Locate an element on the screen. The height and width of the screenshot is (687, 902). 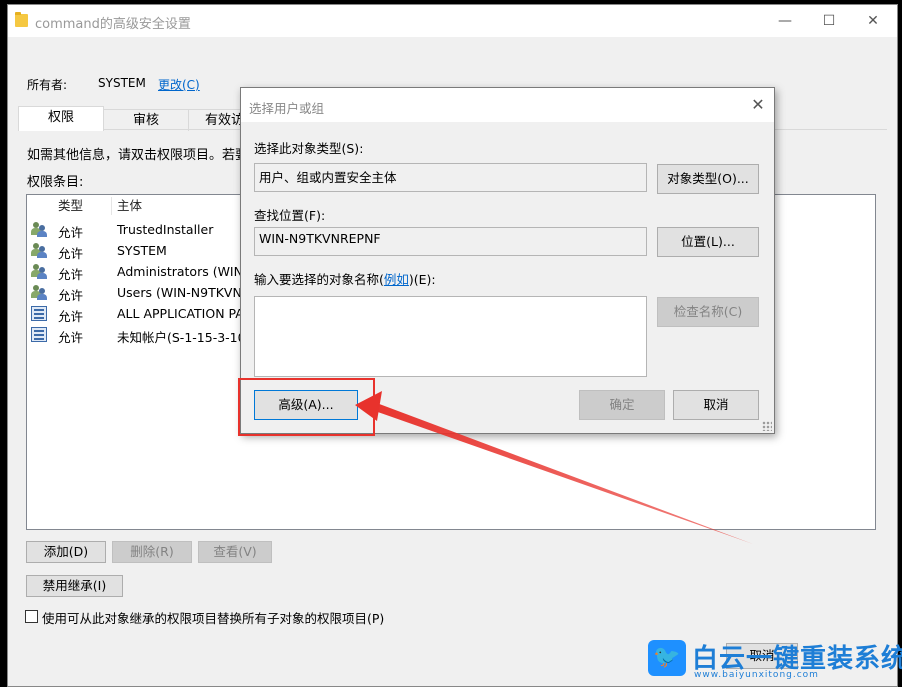
bird-logo-icon: 🐦 is located at coordinates (667, 658).